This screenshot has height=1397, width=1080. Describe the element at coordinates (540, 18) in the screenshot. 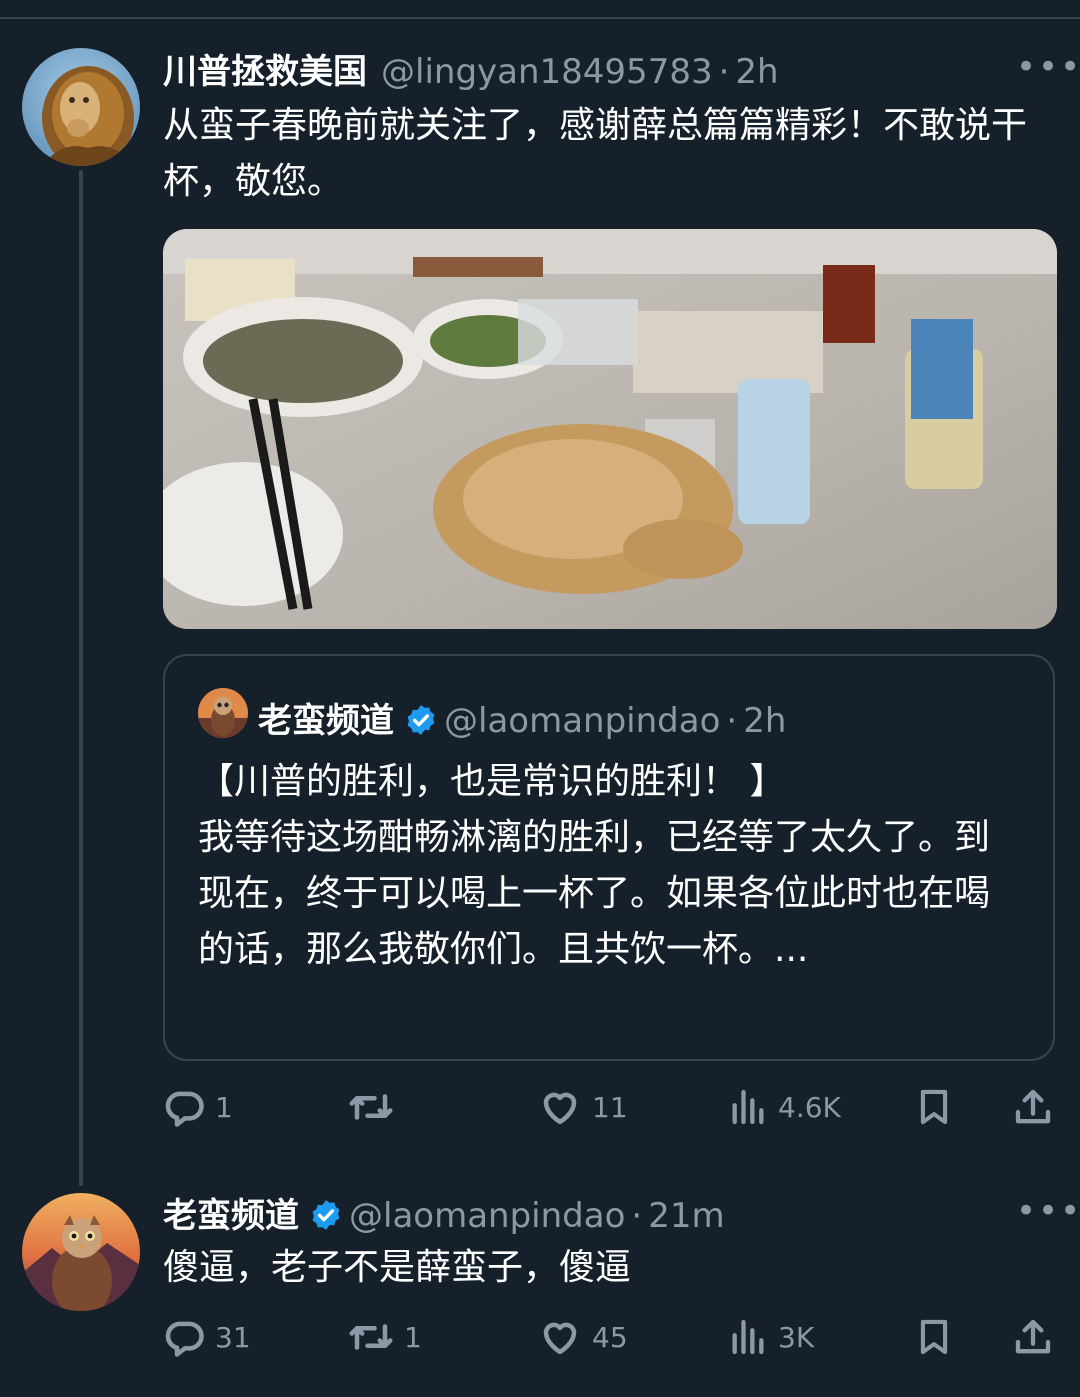

I see `top-divider` at that location.